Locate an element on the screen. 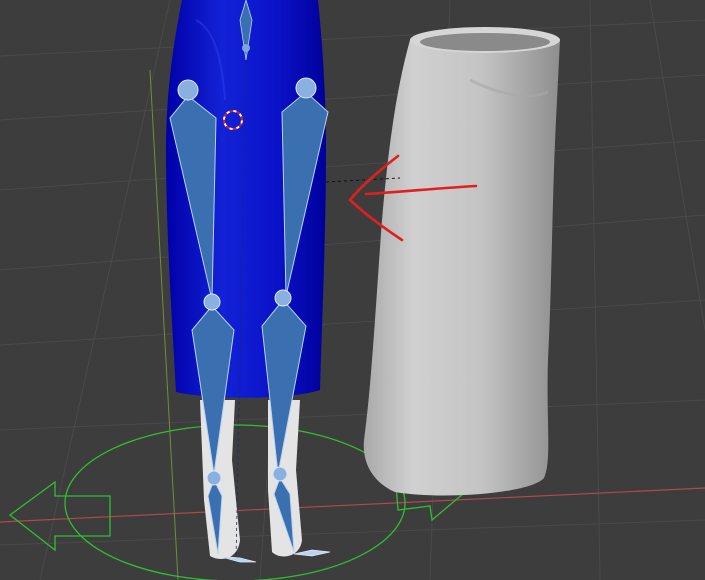 This screenshot has height=580, width=705. left-ankle-joint is located at coordinates (214, 478).